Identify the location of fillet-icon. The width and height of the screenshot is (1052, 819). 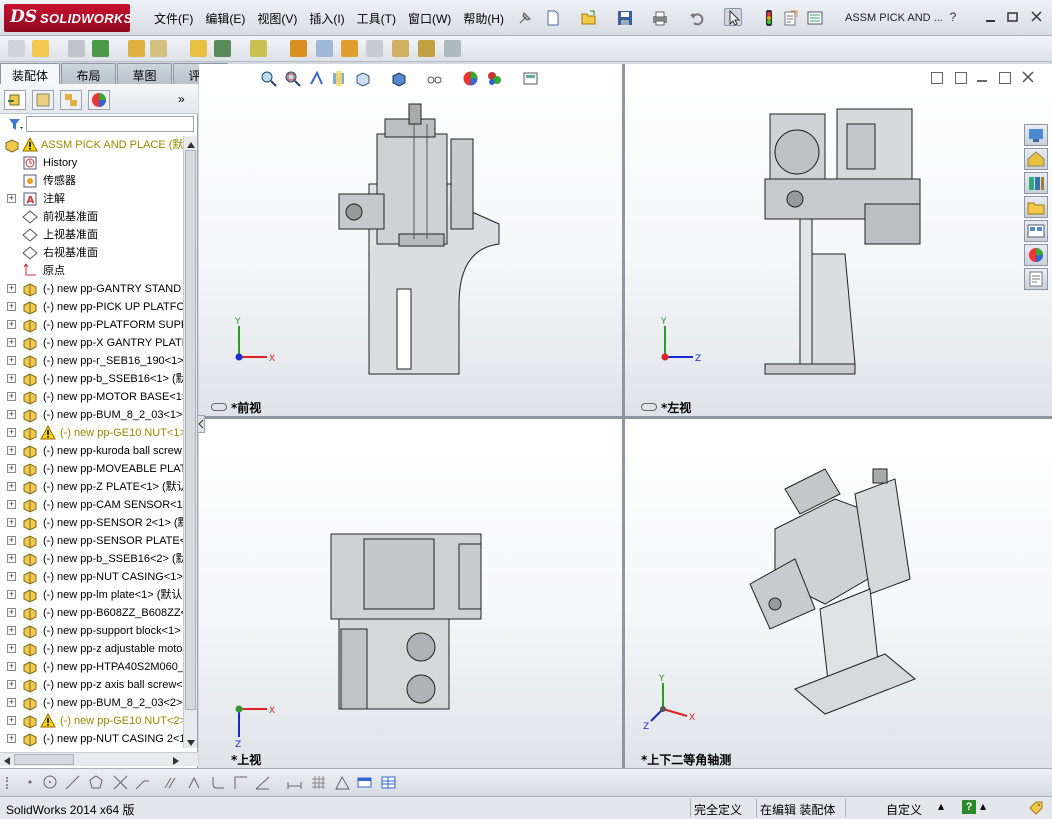
(218, 782).